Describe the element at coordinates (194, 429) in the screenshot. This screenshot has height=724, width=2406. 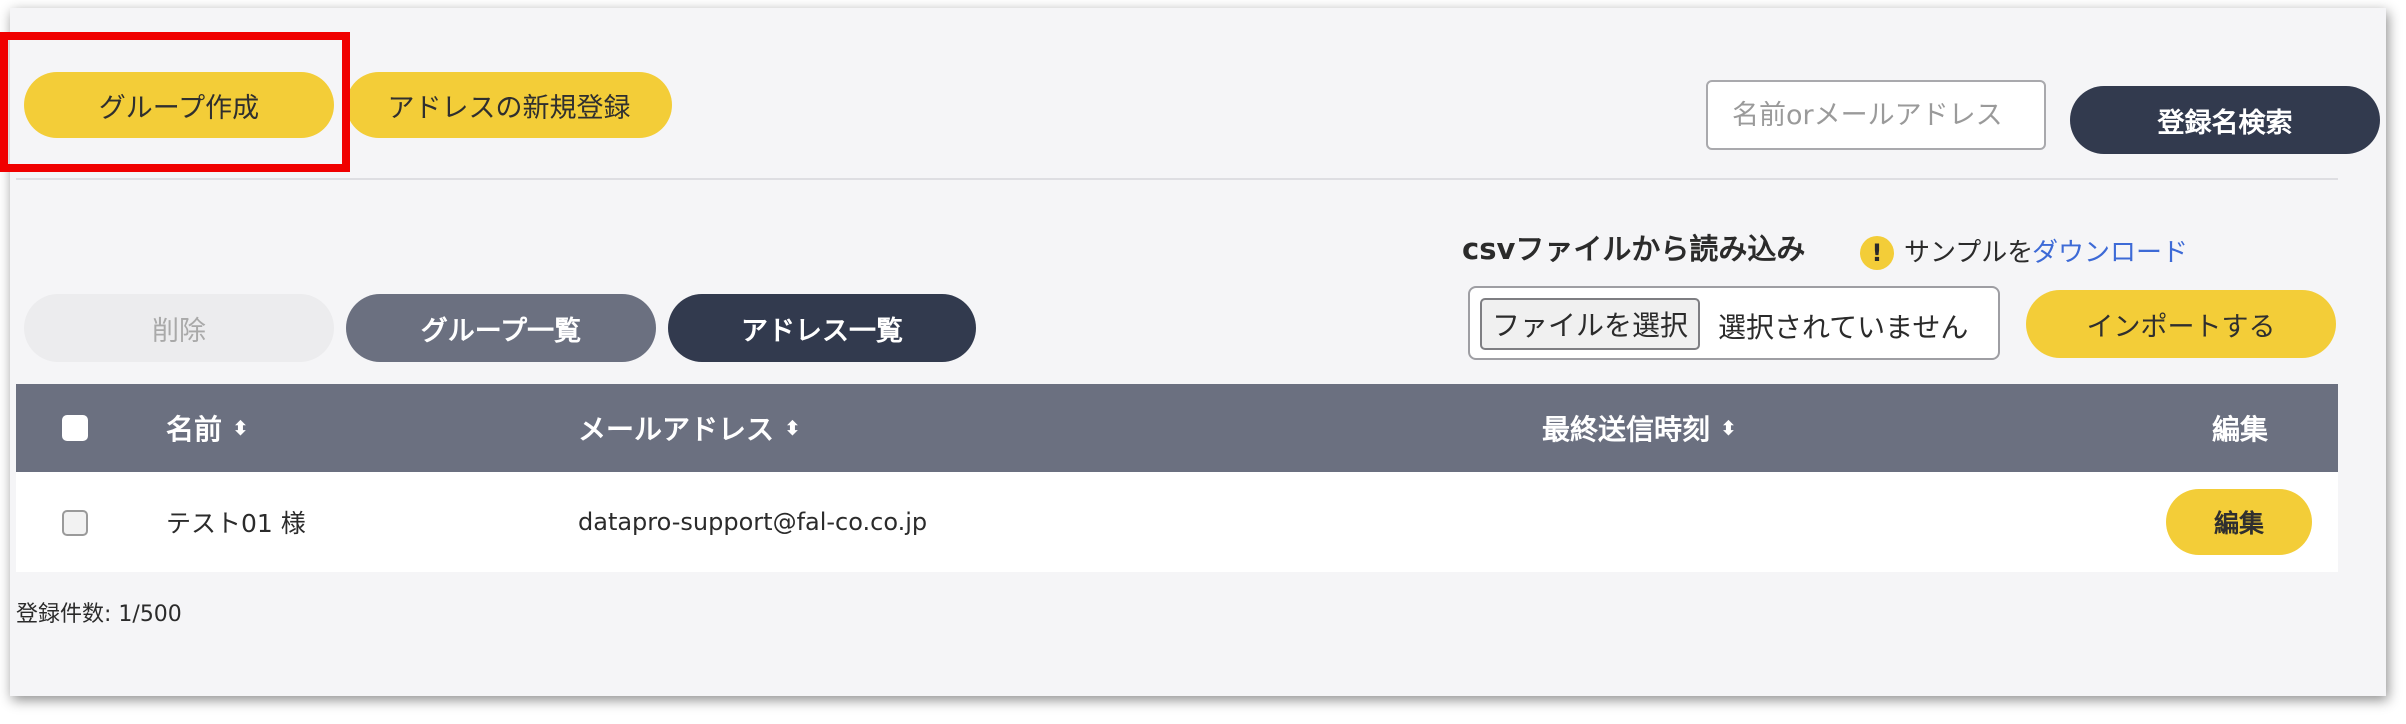
I see `column-name-label: 名前` at that location.